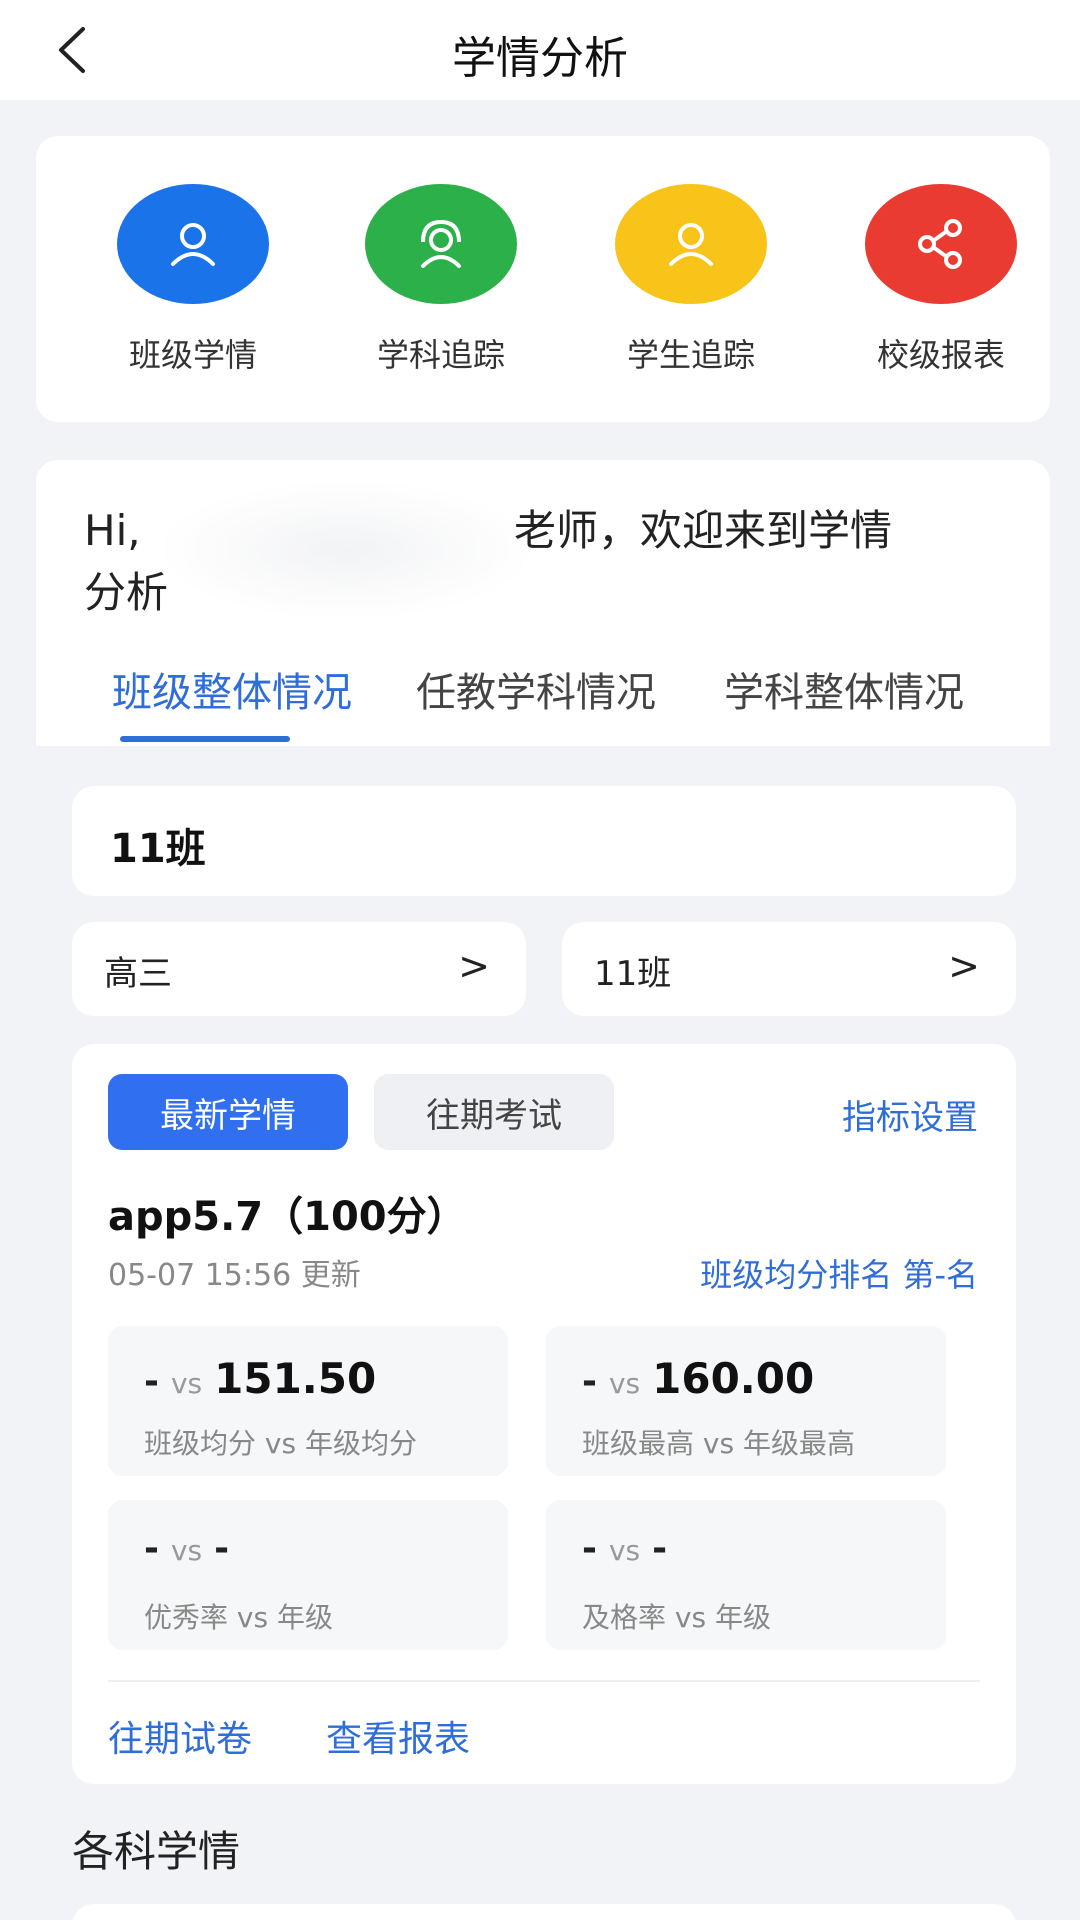 The image size is (1080, 1920). I want to click on stat-average: - vs 151.50 班级均分 vs 年级均分, so click(308, 1401).